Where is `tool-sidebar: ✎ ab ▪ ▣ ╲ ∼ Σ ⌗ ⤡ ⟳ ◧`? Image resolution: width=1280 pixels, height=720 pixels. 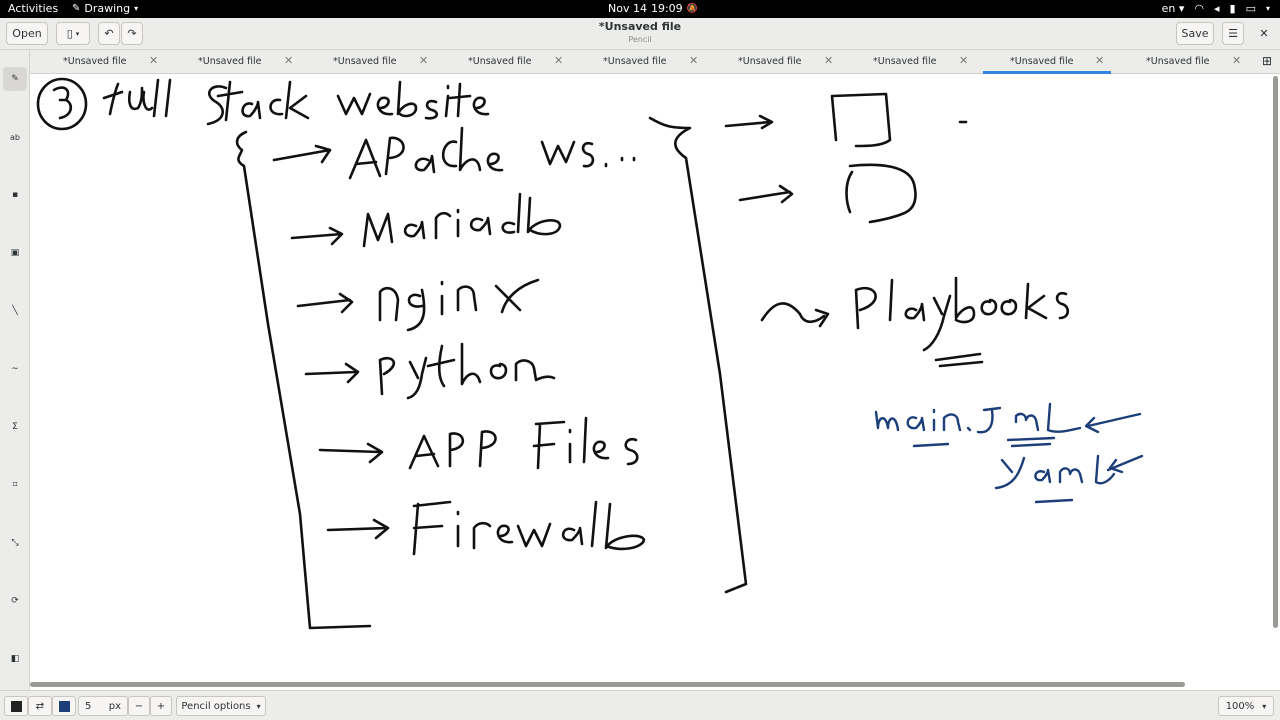 tool-sidebar: ✎ ab ▪ ▣ ╲ ∼ Σ ⌗ ⤡ ⟳ ◧ is located at coordinates (15, 370).